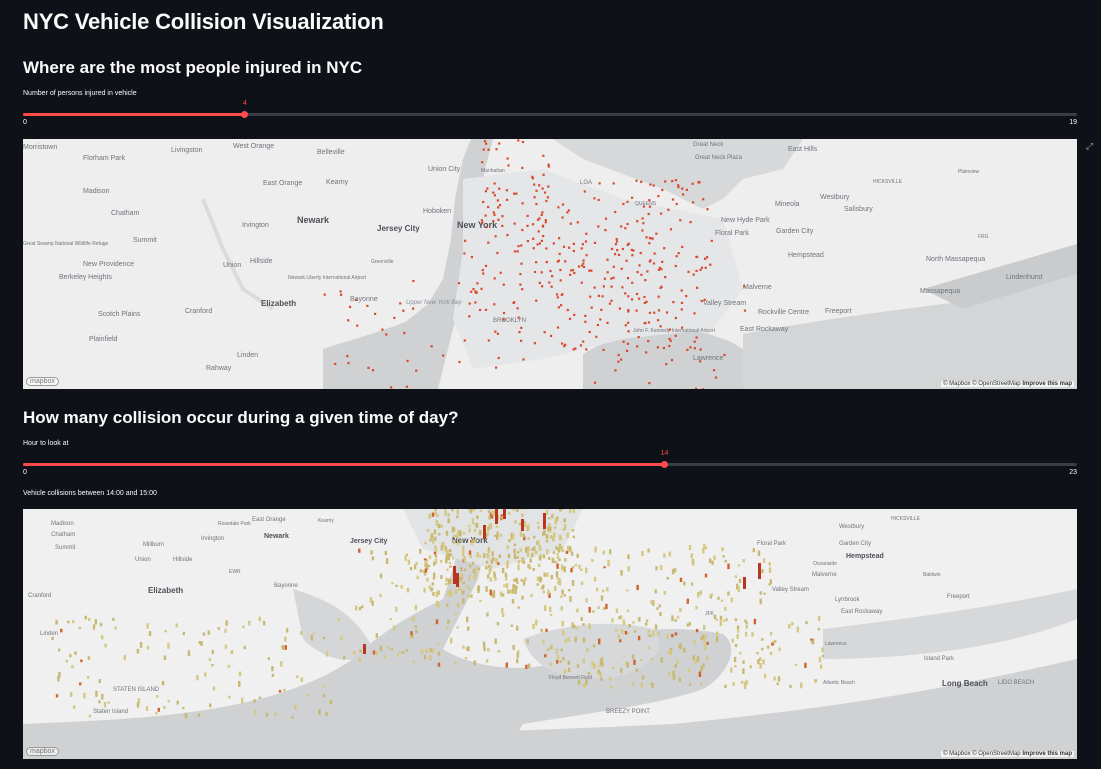 This screenshot has width=1101, height=769. What do you see at coordinates (550, 115) in the screenshot?
I see `injured-slider: 4 0 19` at bounding box center [550, 115].